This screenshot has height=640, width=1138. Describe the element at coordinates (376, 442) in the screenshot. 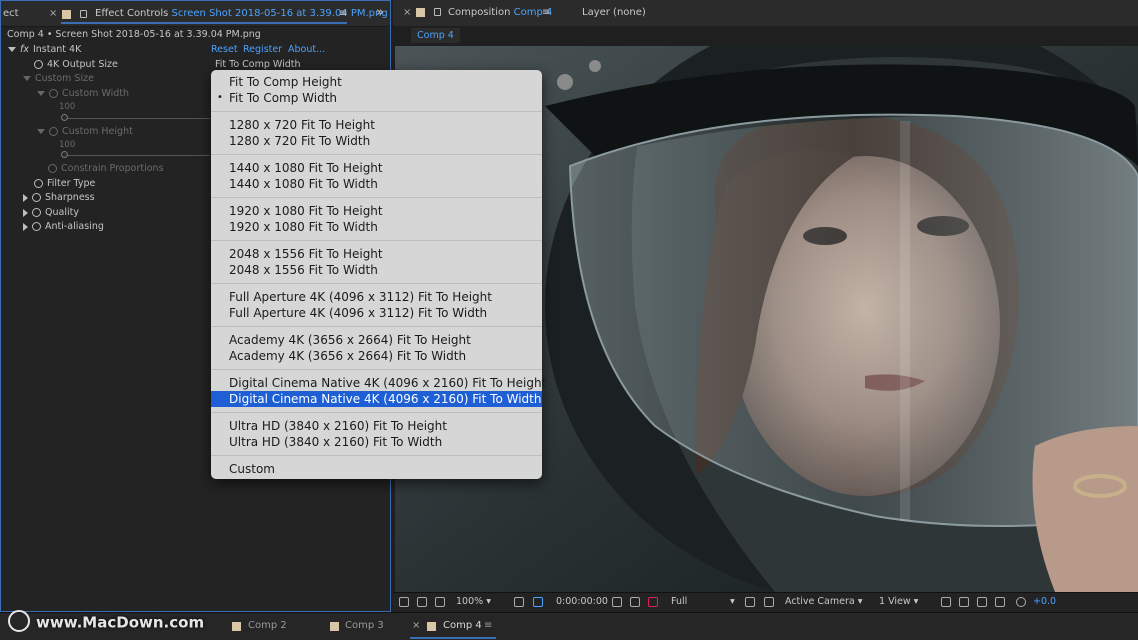

I see `menu-item: Ultra HD (3840 x 2160) Fit To Width` at that location.